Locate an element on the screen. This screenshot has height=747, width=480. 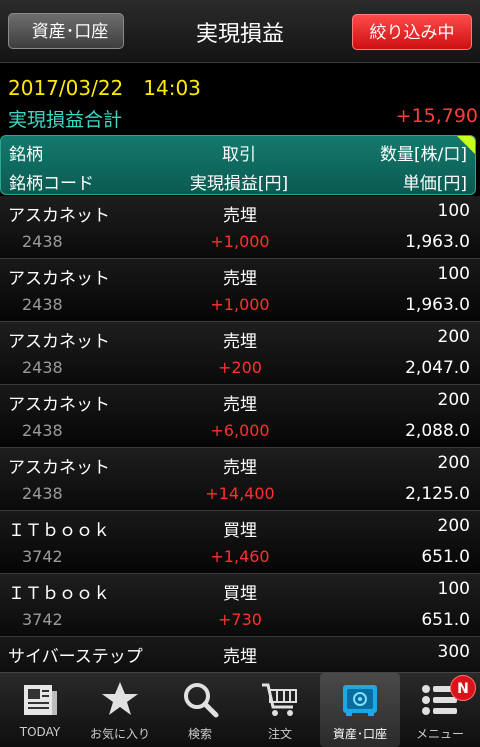
table-row: ＩＴｂｏｏｋ 3742 買埋 +730 100 651.0 is located at coordinates (240, 605).